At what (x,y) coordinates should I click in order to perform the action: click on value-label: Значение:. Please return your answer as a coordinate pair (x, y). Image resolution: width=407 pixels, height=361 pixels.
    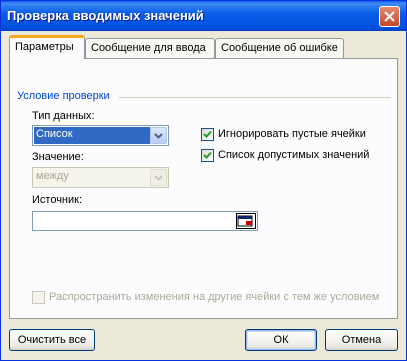
    Looking at the image, I should click on (58, 157).